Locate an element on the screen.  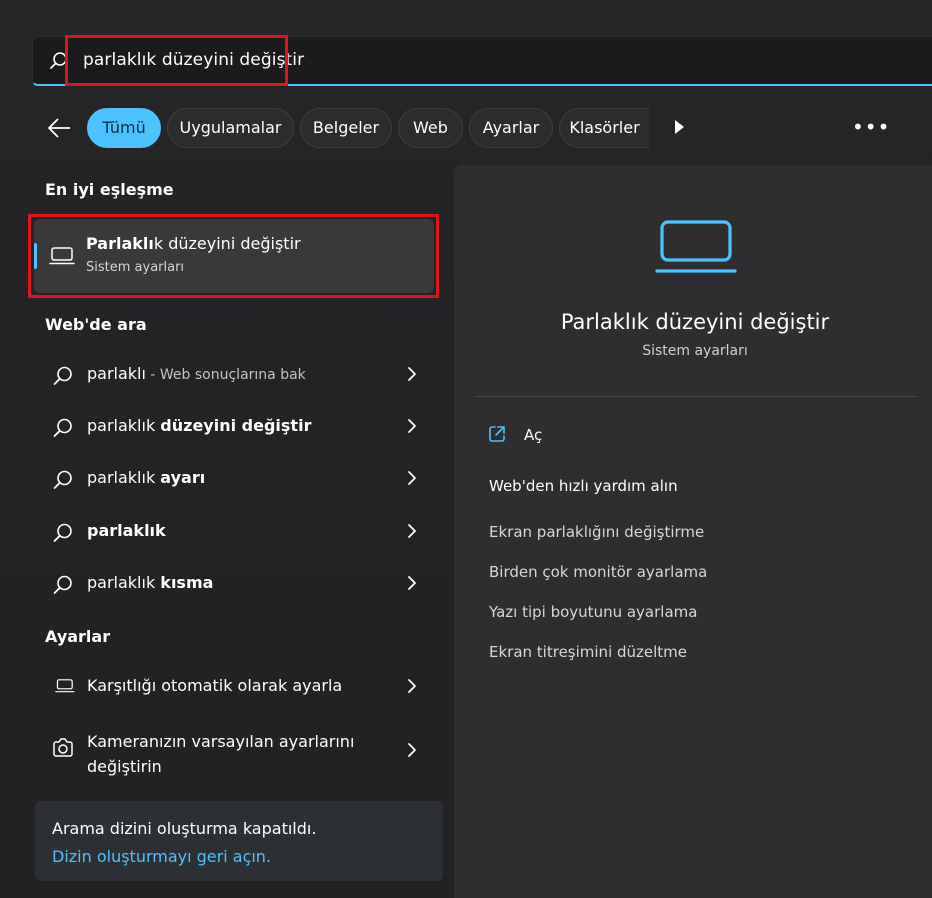
scroll-right-icon is located at coordinates (679, 127).